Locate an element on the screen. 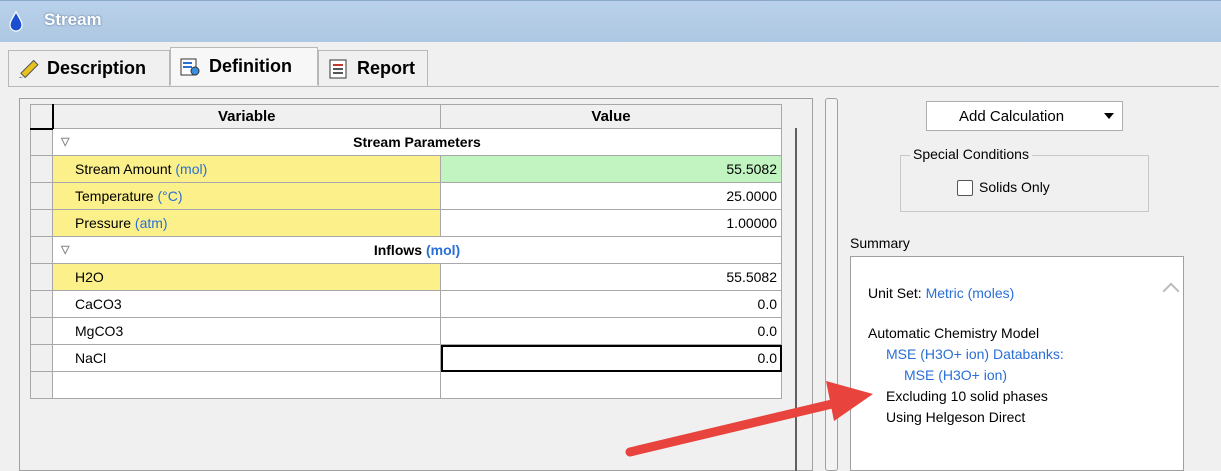 This screenshot has width=1221, height=471. variable-cell: NaCl is located at coordinates (246, 358).